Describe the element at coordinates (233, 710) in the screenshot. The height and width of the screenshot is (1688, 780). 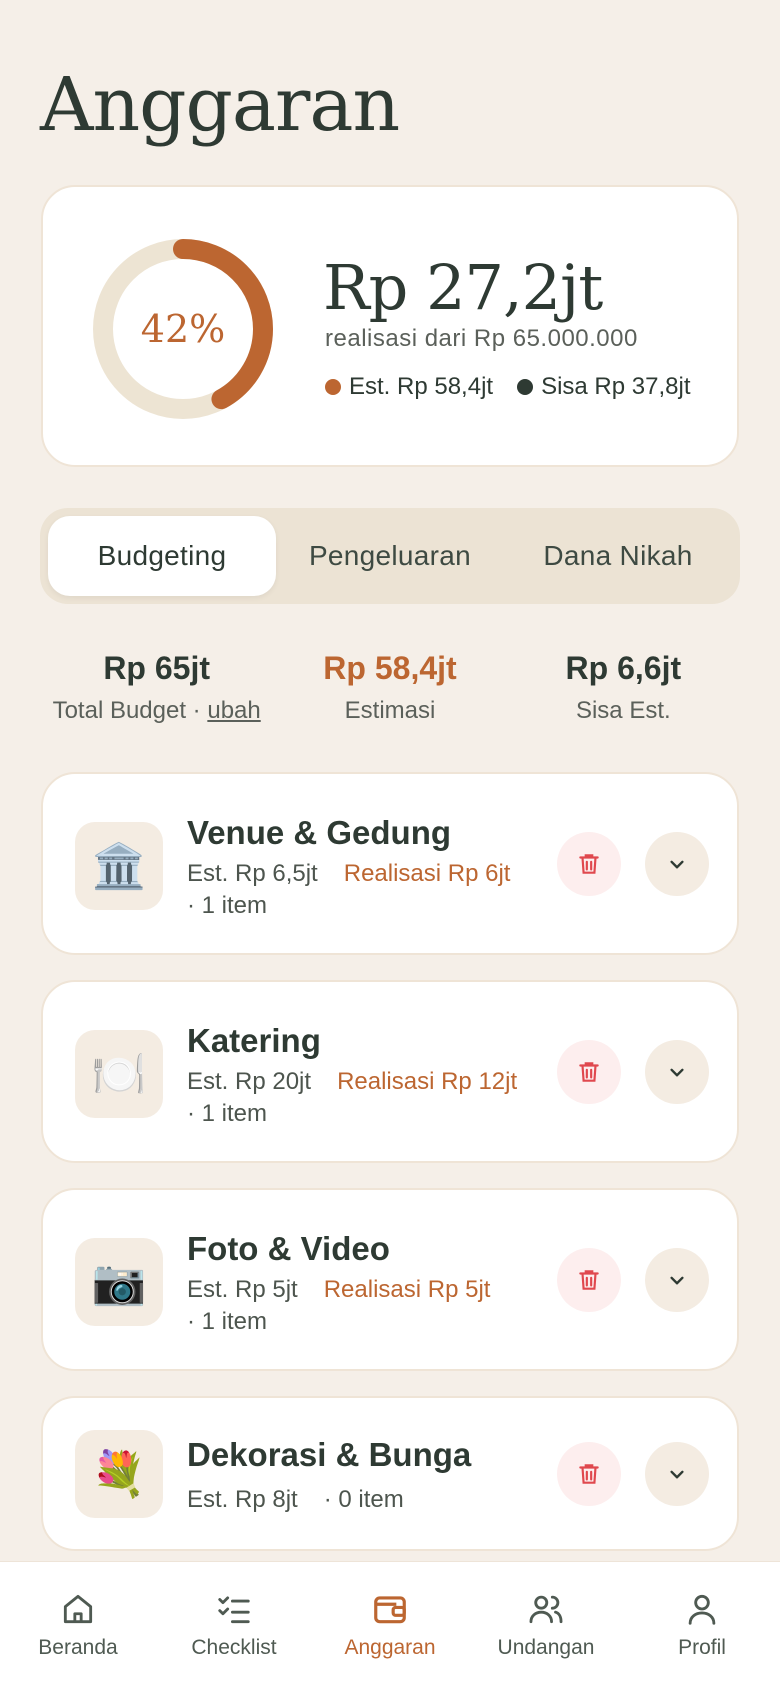
I see `edit-budget-link: ubah` at that location.